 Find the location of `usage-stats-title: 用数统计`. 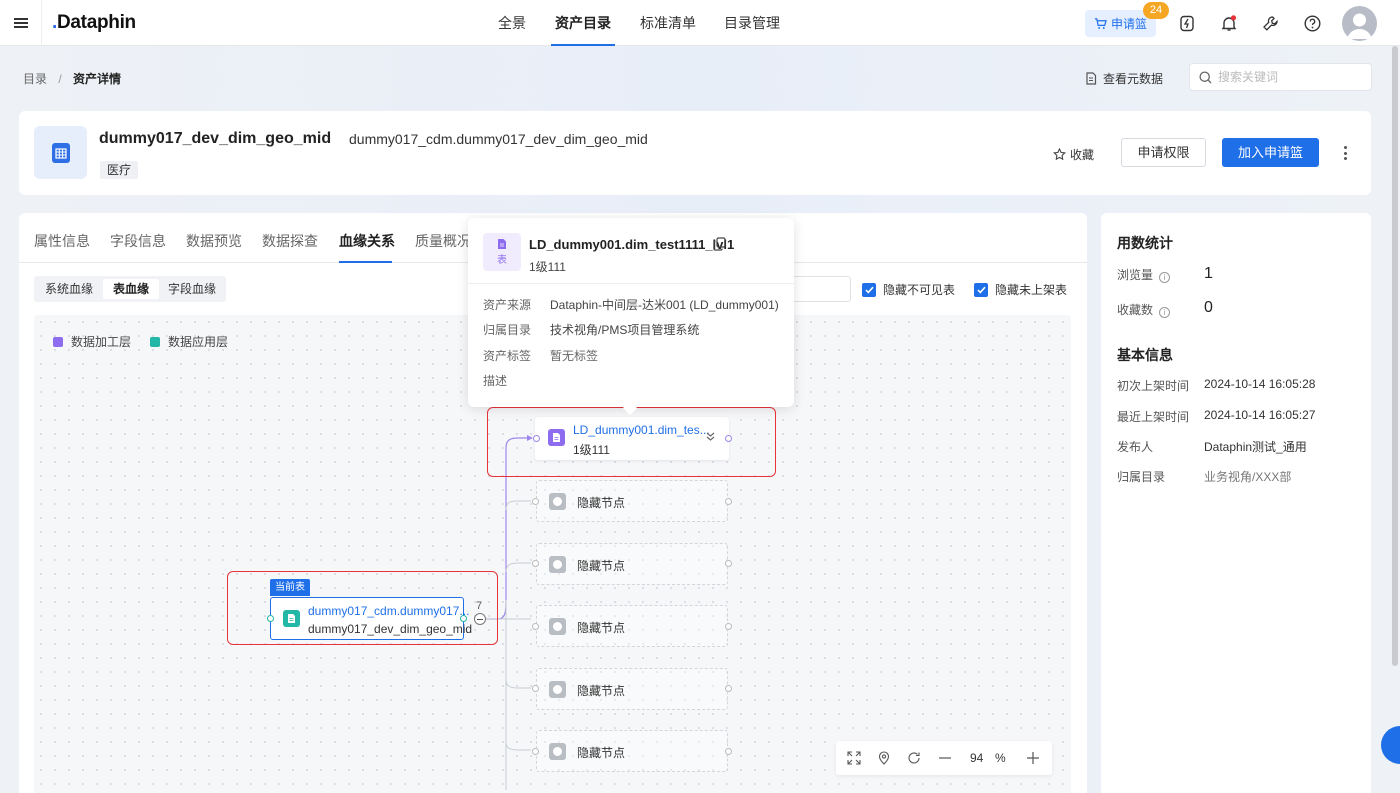

usage-stats-title: 用数统计 is located at coordinates (1145, 243).